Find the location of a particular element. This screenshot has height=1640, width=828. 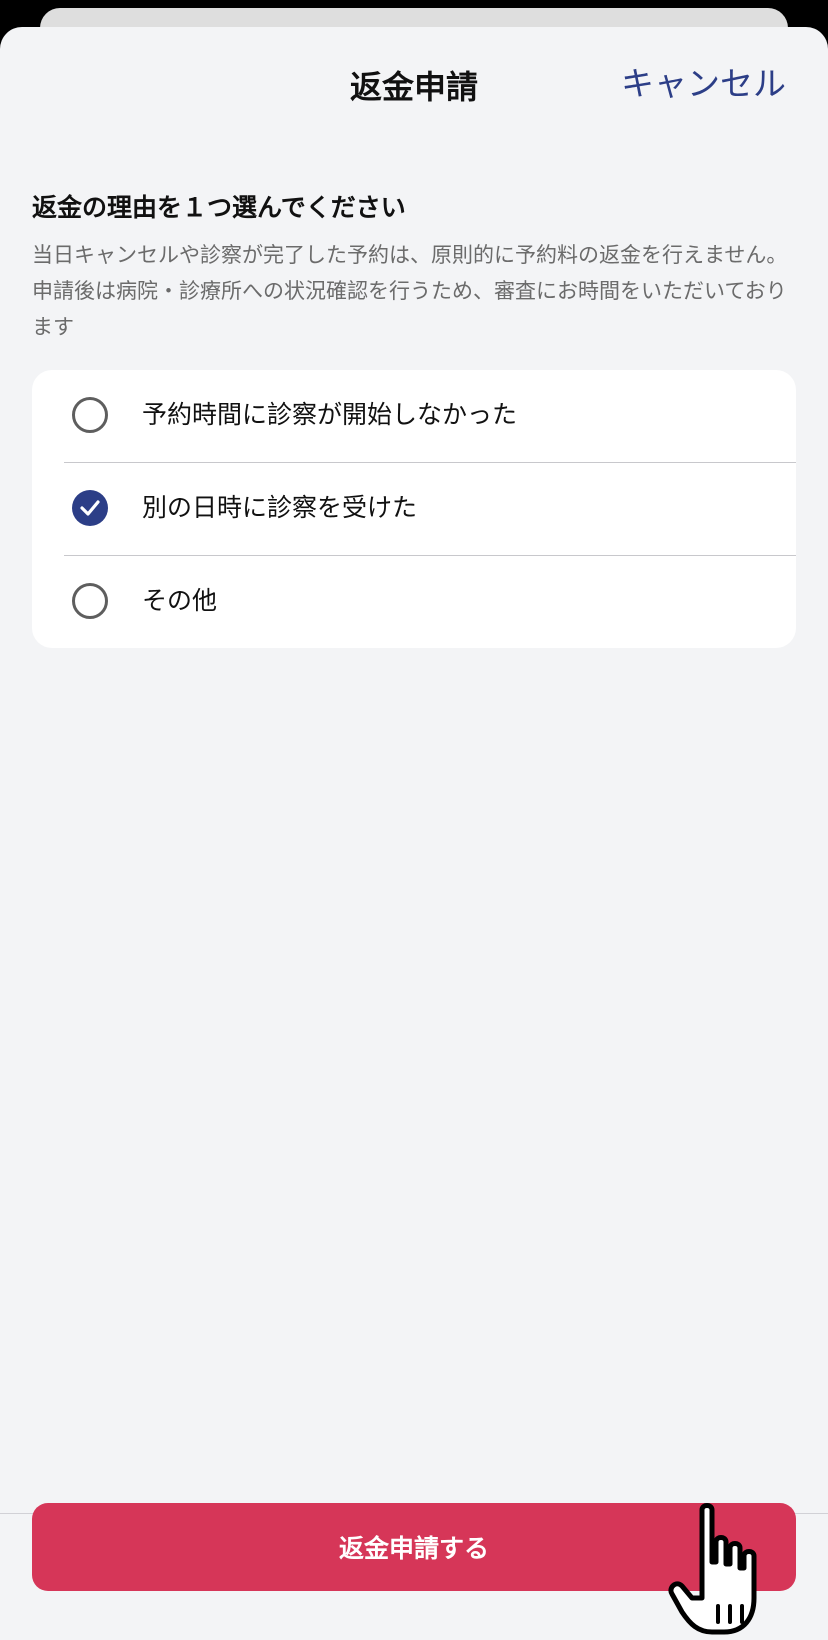

reason-option-other: その他 is located at coordinates (414, 602).